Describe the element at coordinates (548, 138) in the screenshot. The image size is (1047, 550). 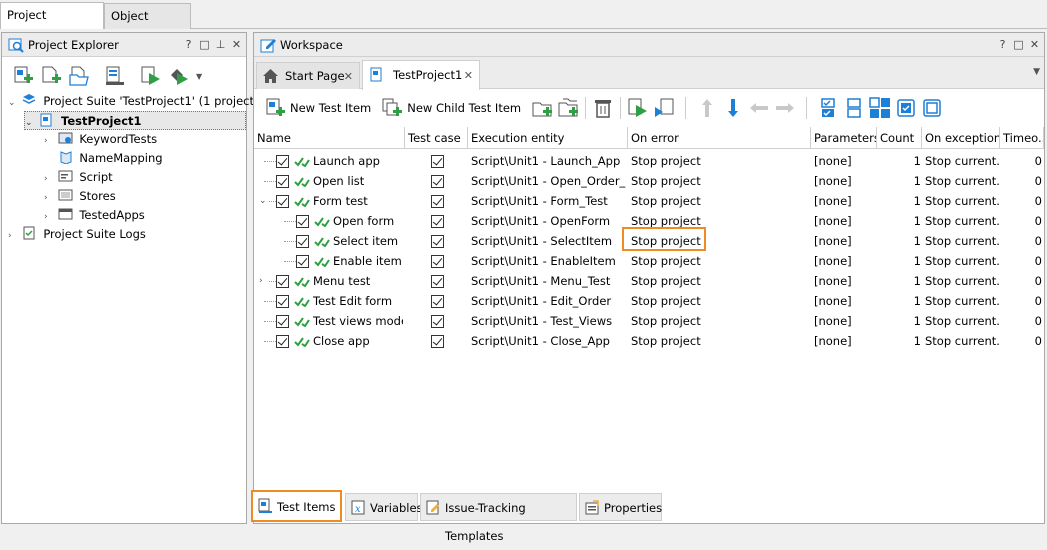
I see `column-execution-entity: Execution entity` at that location.